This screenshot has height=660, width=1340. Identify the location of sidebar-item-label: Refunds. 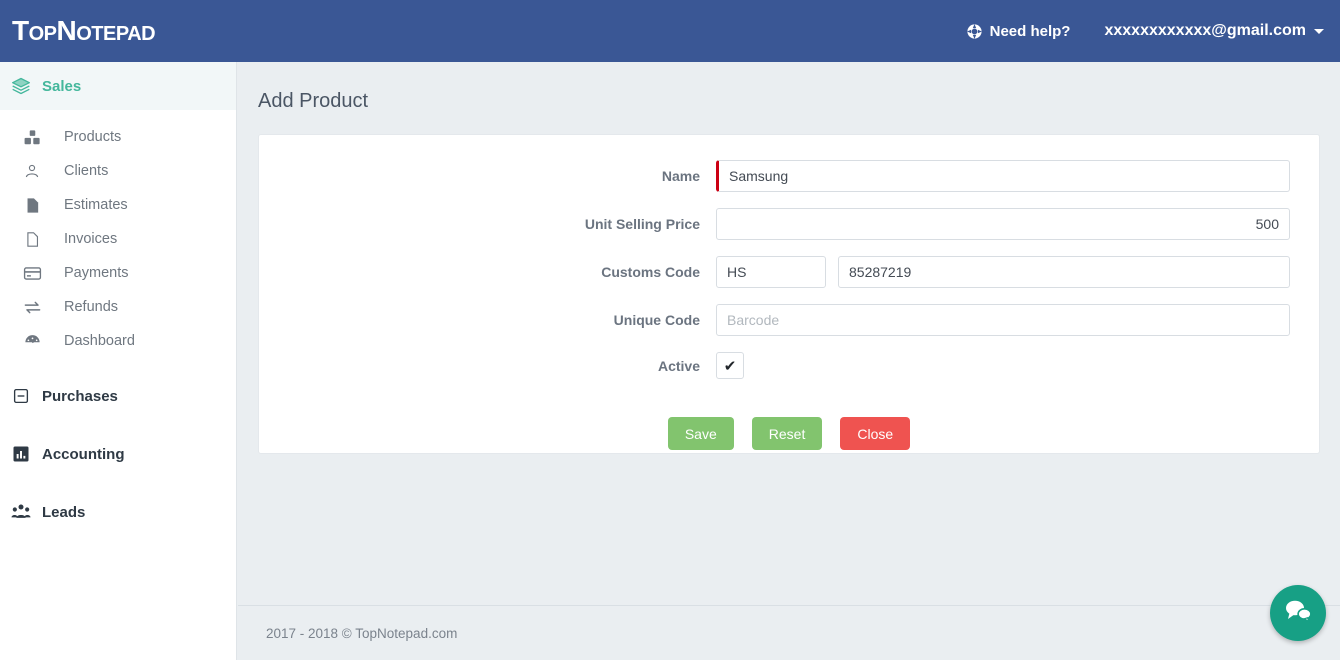
(91, 307).